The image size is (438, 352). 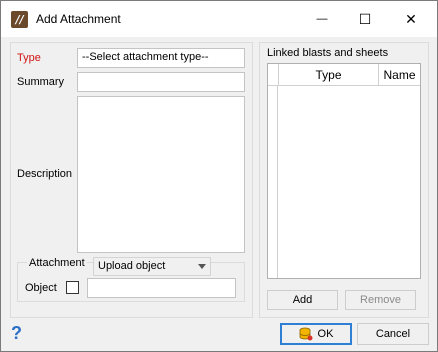 What do you see at coordinates (41, 288) in the screenshot?
I see `object-label: Object` at bounding box center [41, 288].